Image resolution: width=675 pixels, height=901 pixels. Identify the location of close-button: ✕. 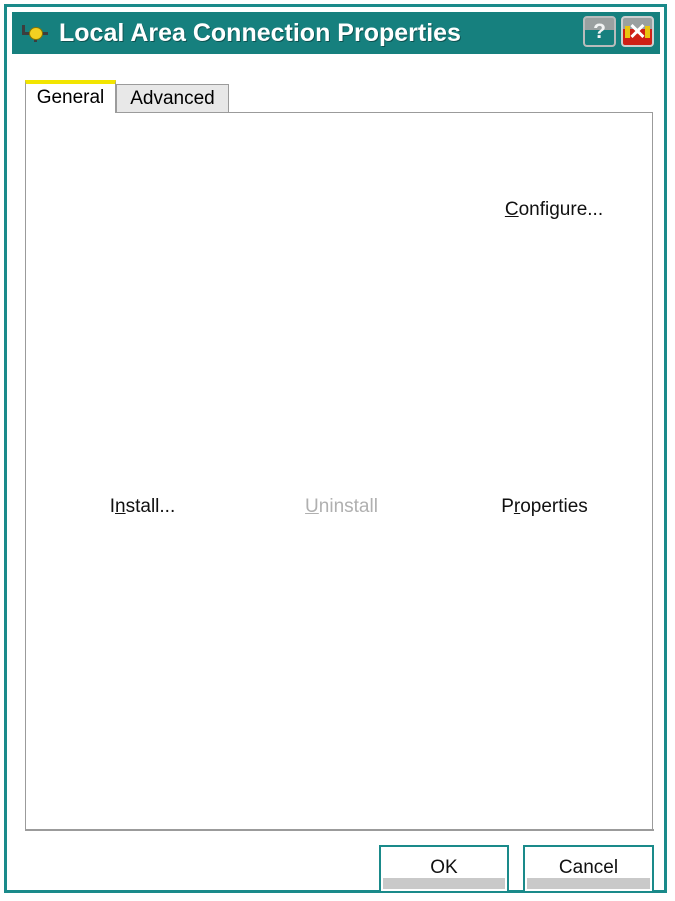
(637, 31).